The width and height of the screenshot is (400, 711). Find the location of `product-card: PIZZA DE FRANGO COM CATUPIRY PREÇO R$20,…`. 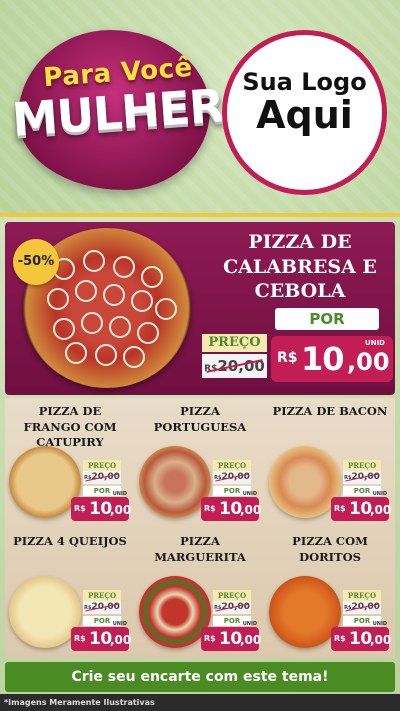

product-card: PIZZA DE FRANGO COM CATUPIRY PREÇO R$20,… is located at coordinates (70, 463).